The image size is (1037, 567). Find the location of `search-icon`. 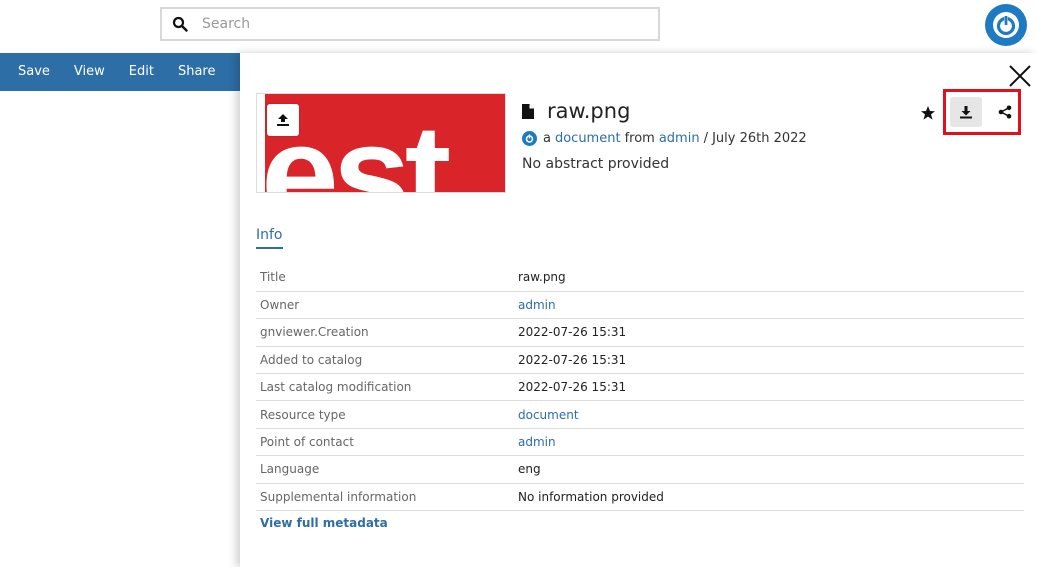

search-icon is located at coordinates (180, 24).